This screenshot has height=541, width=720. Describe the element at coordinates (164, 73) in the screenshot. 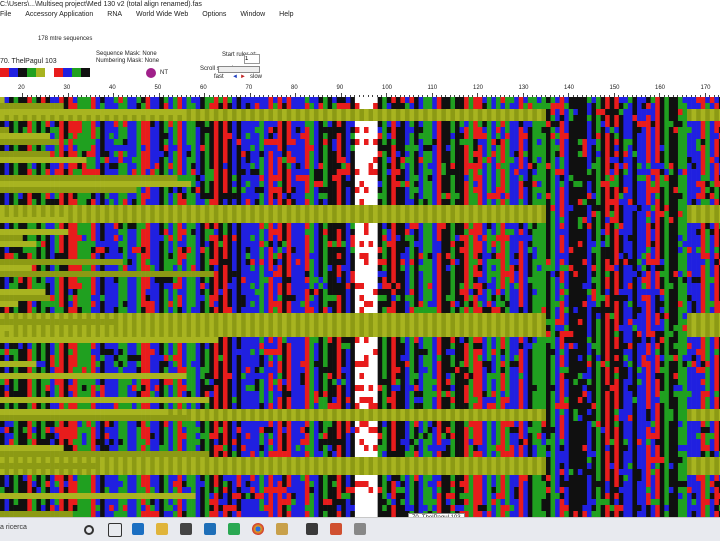

I see `nt-mode-icon: NT` at that location.